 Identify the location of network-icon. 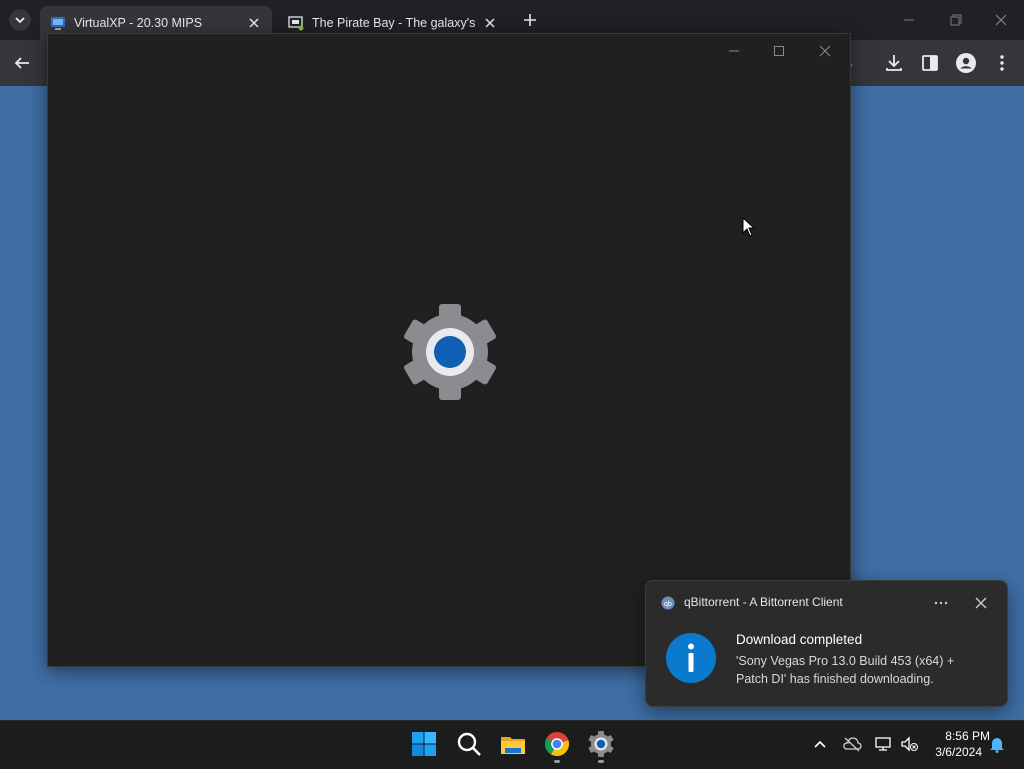
(884, 744).